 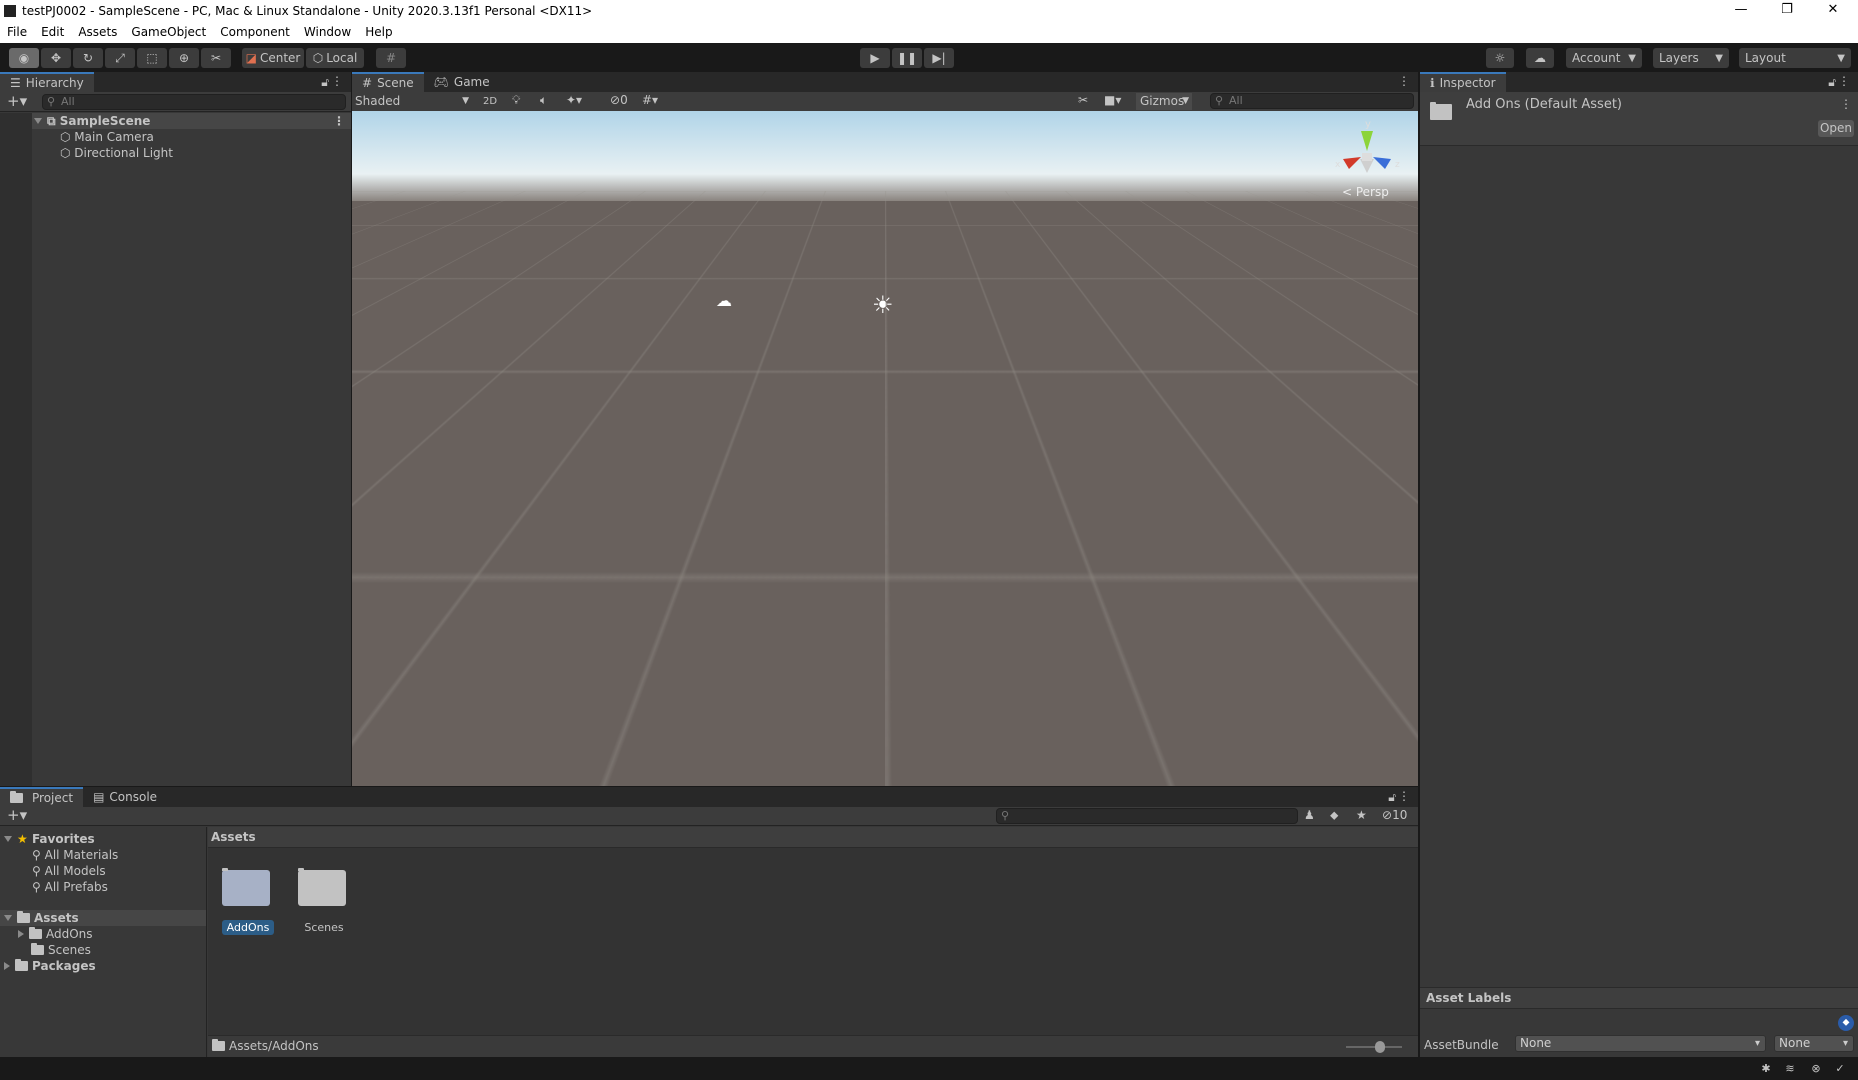 I want to click on view-tool-button: ◉, so click(x=24, y=58).